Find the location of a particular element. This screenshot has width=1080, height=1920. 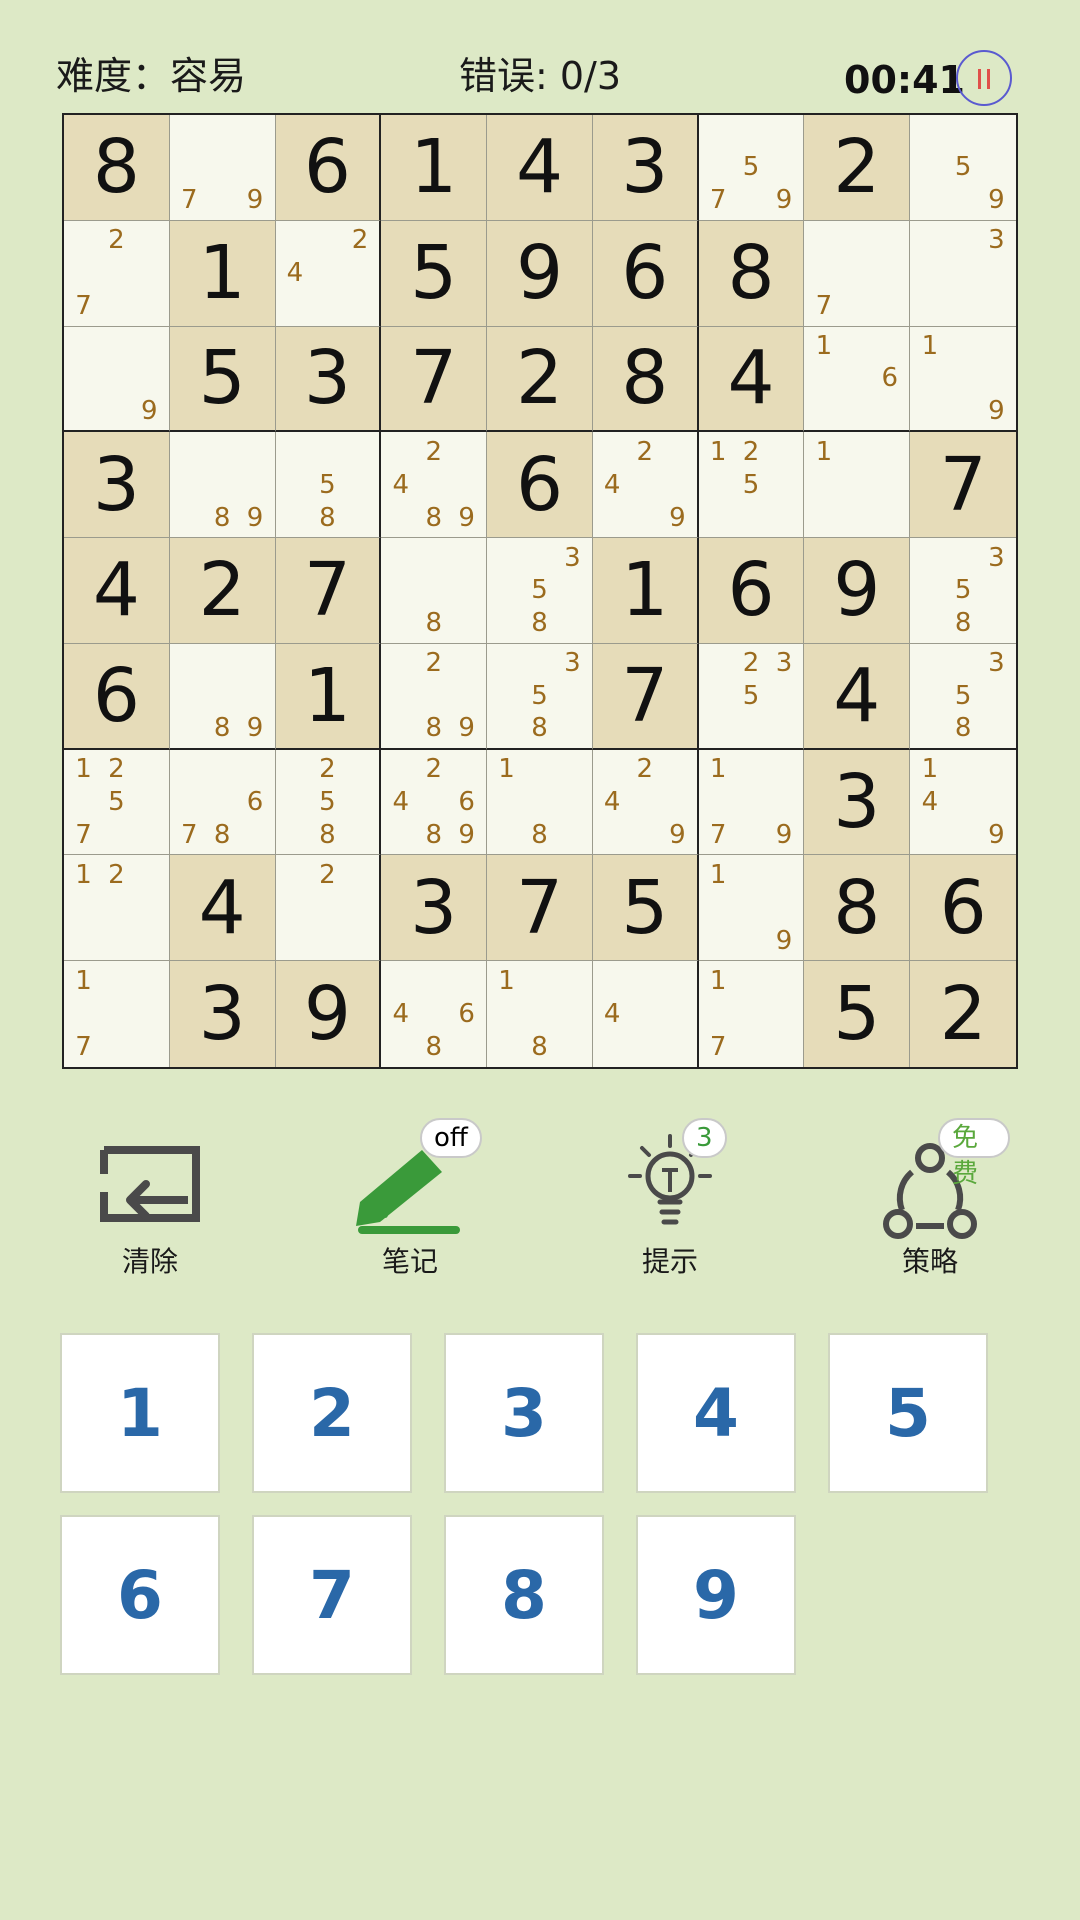

board-cell: 12 is located at coordinates (117, 908).